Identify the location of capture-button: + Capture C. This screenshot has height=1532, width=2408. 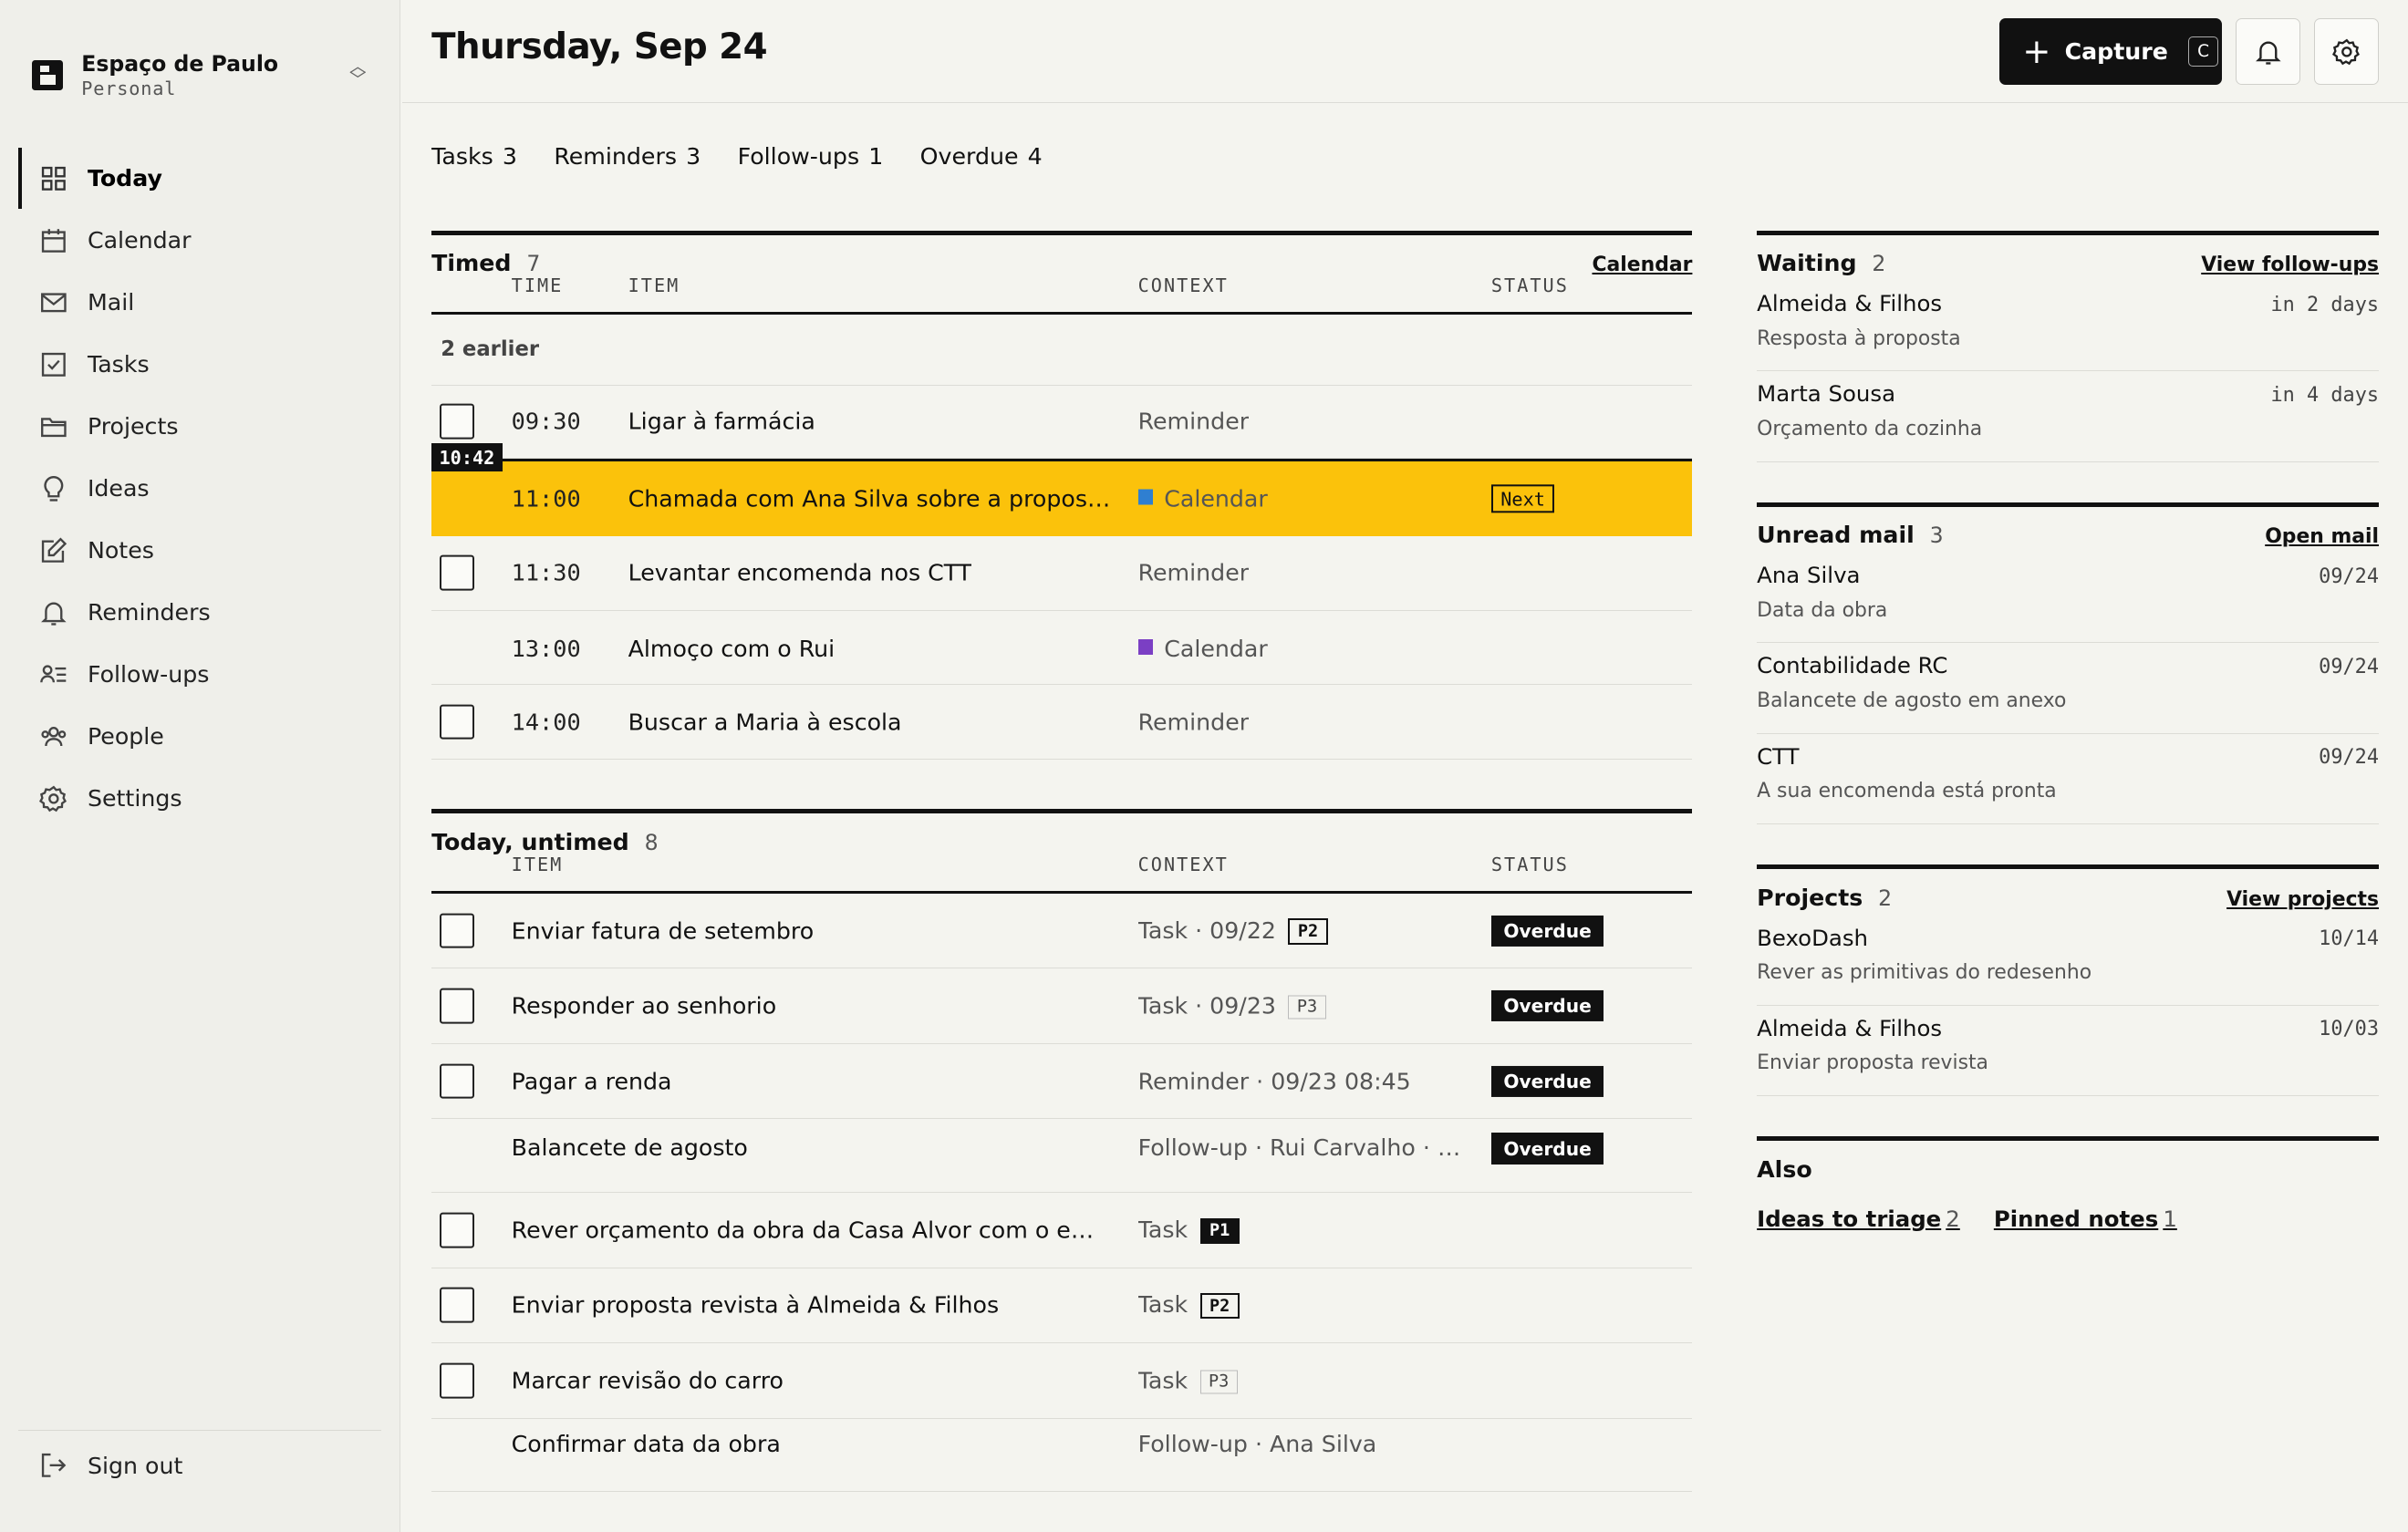
(2111, 51).